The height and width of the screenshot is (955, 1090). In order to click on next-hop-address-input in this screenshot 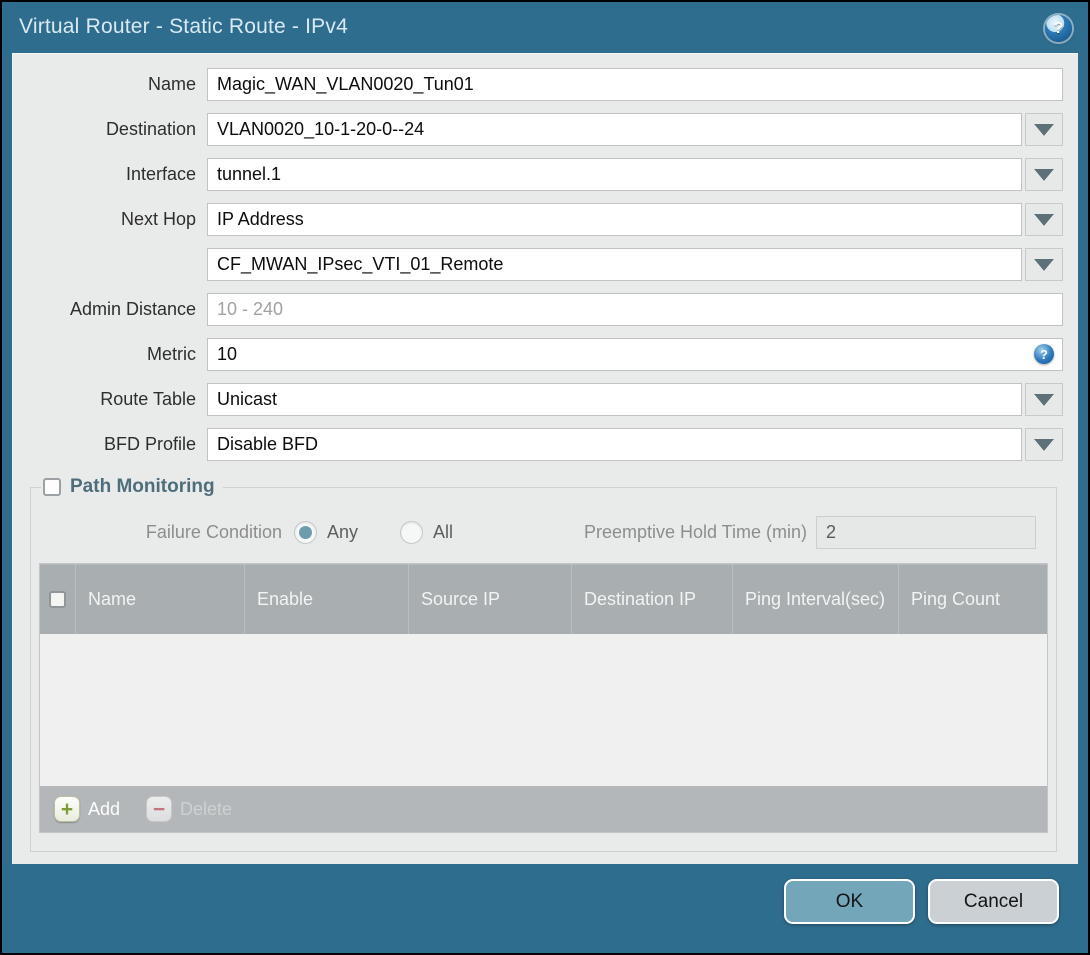, I will do `click(614, 264)`.